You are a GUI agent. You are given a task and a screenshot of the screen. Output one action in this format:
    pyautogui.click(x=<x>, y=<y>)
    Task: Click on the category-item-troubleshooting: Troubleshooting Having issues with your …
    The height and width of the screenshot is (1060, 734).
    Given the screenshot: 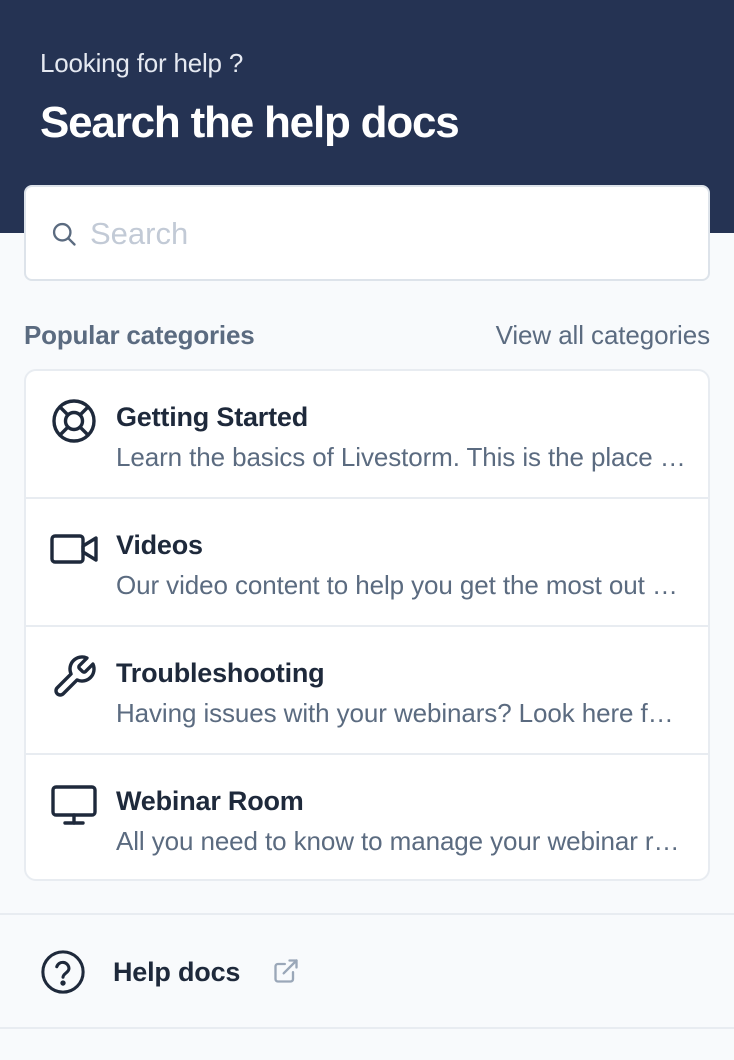 What is the action you would take?
    pyautogui.click(x=367, y=691)
    